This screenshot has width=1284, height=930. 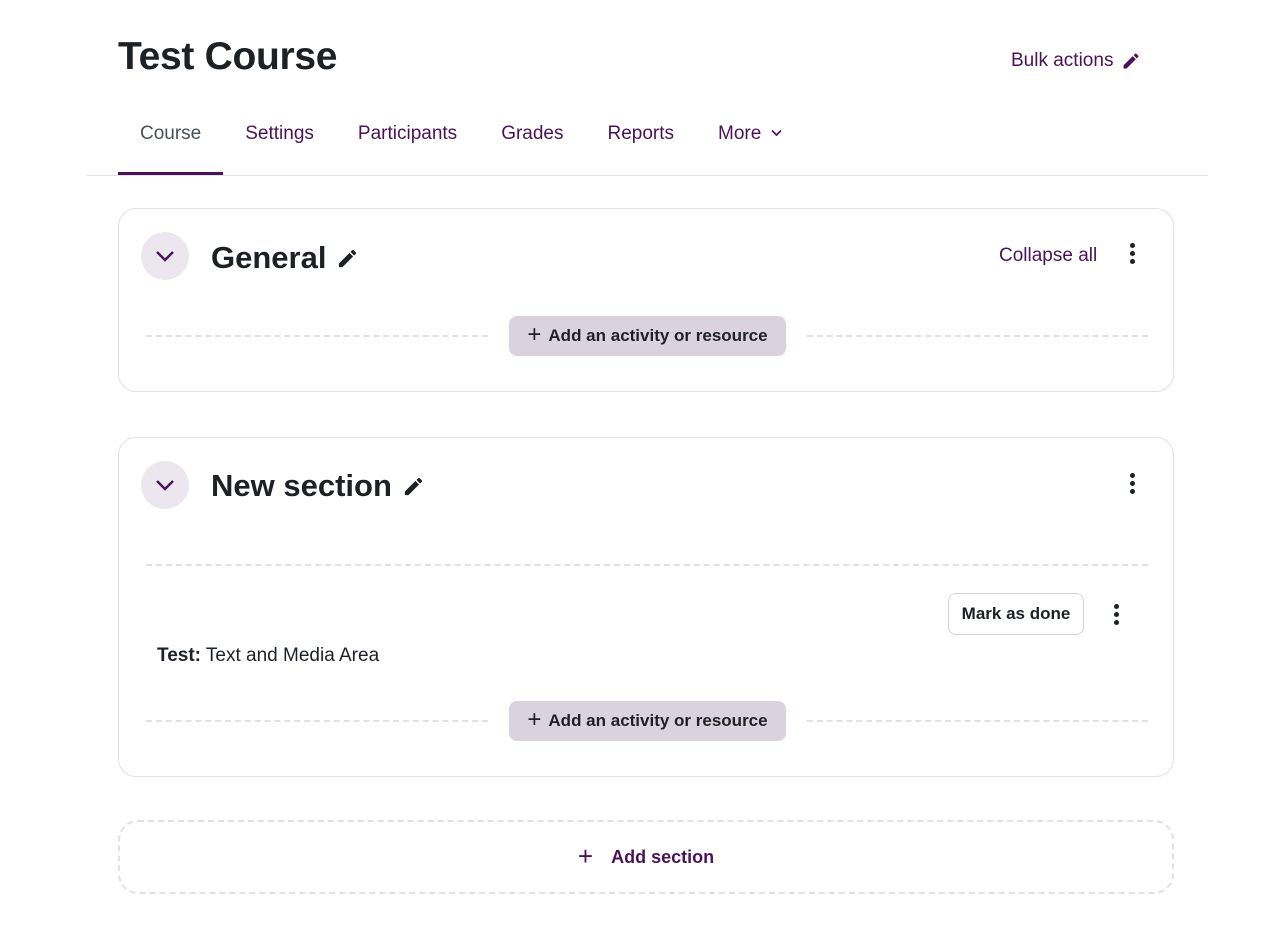 I want to click on activity-item: Test: Text and Media Area, so click(x=268, y=656).